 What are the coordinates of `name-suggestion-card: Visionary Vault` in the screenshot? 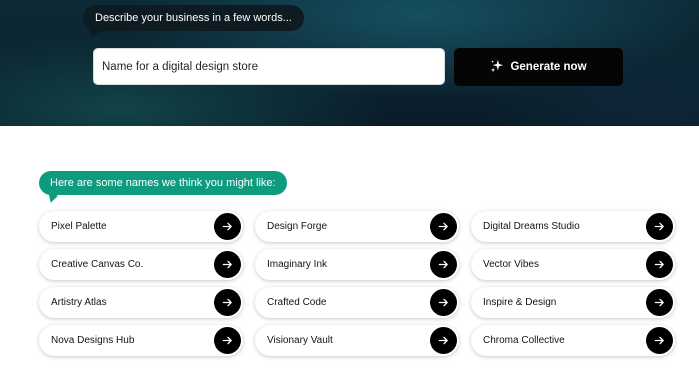 It's located at (357, 340).